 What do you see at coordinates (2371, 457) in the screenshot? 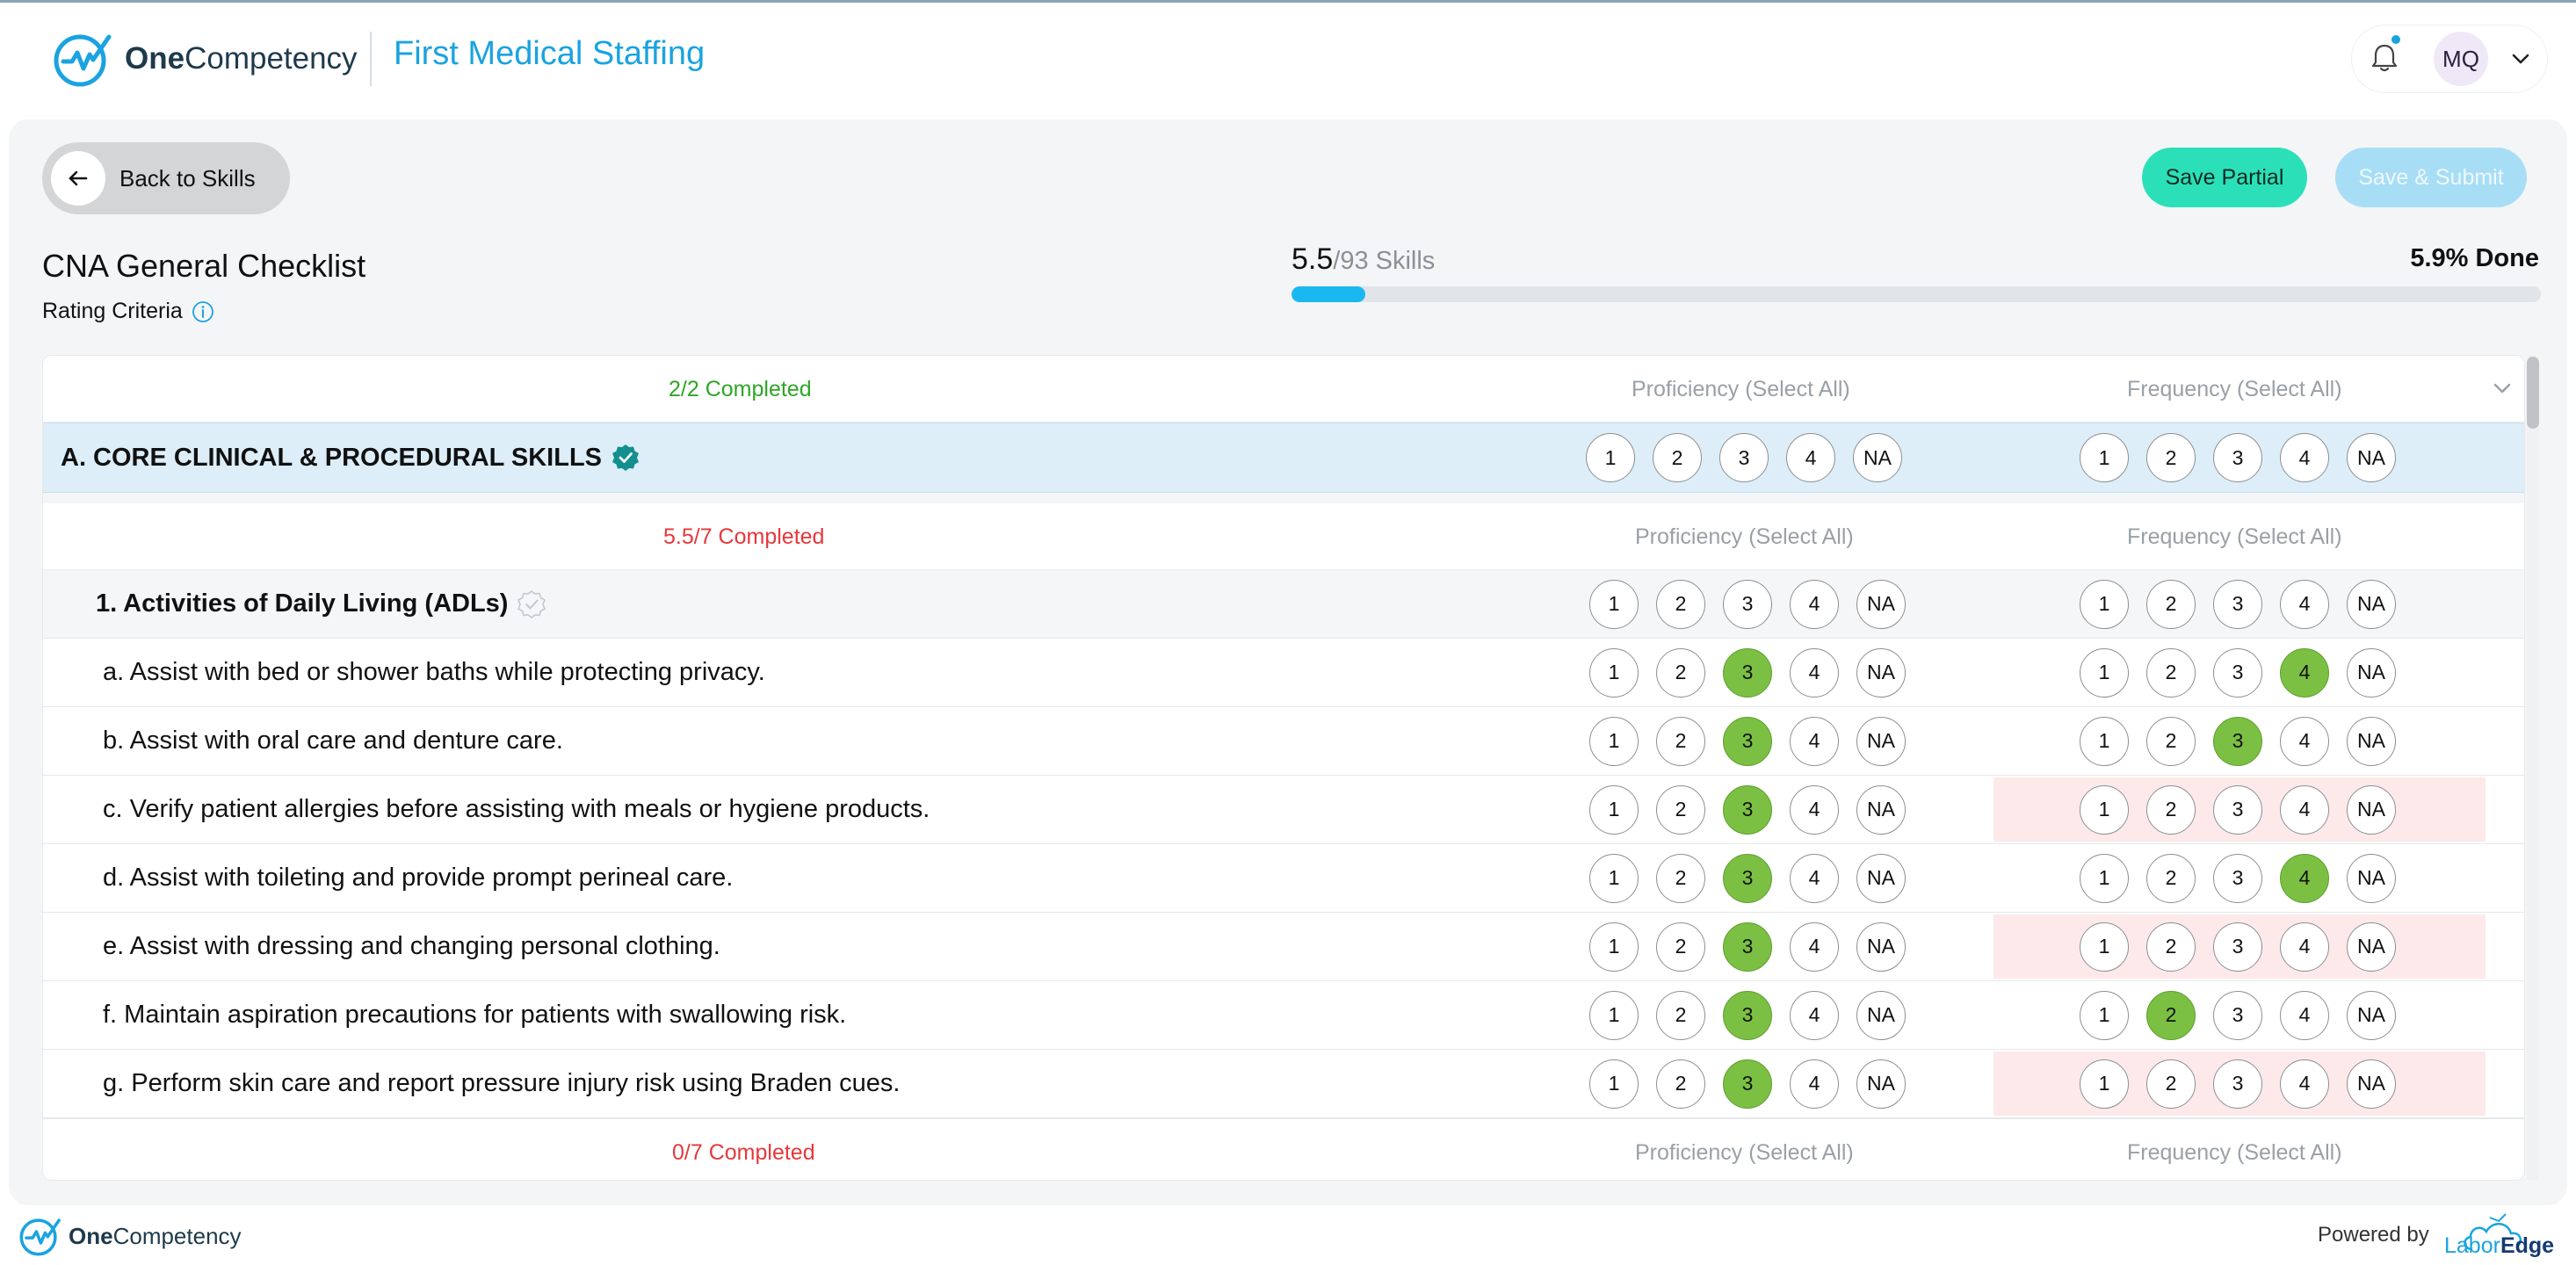
I see `section-frequency-option-na: NA` at bounding box center [2371, 457].